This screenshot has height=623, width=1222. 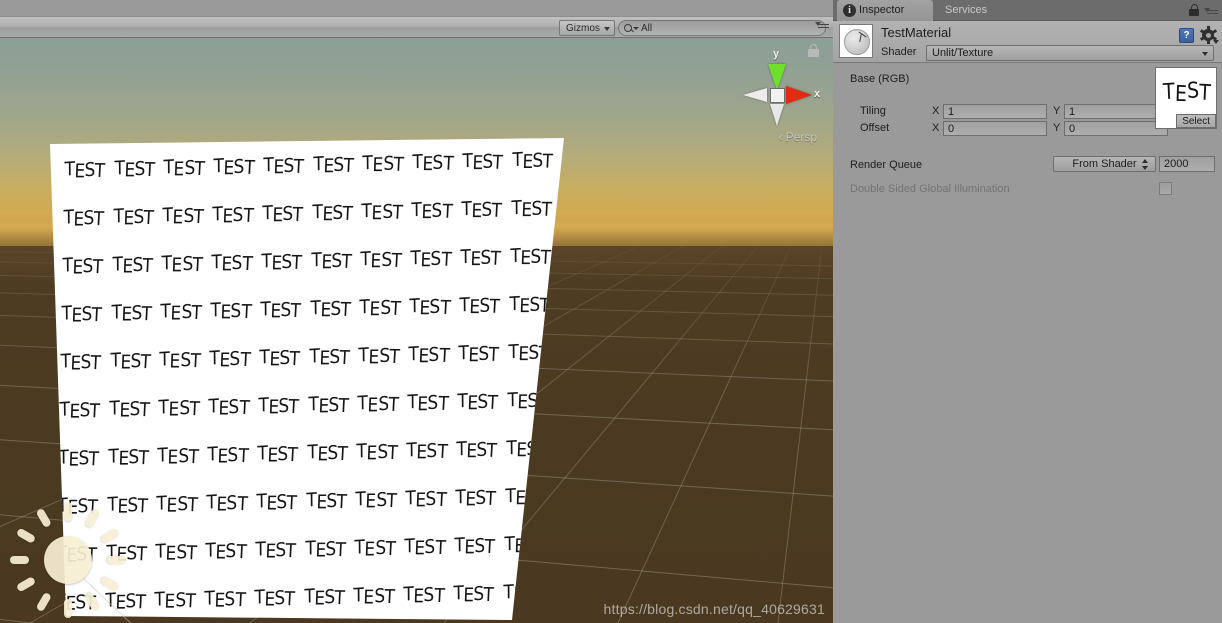 What do you see at coordinates (755, 95) in the screenshot?
I see `axis-negative-x-cone` at bounding box center [755, 95].